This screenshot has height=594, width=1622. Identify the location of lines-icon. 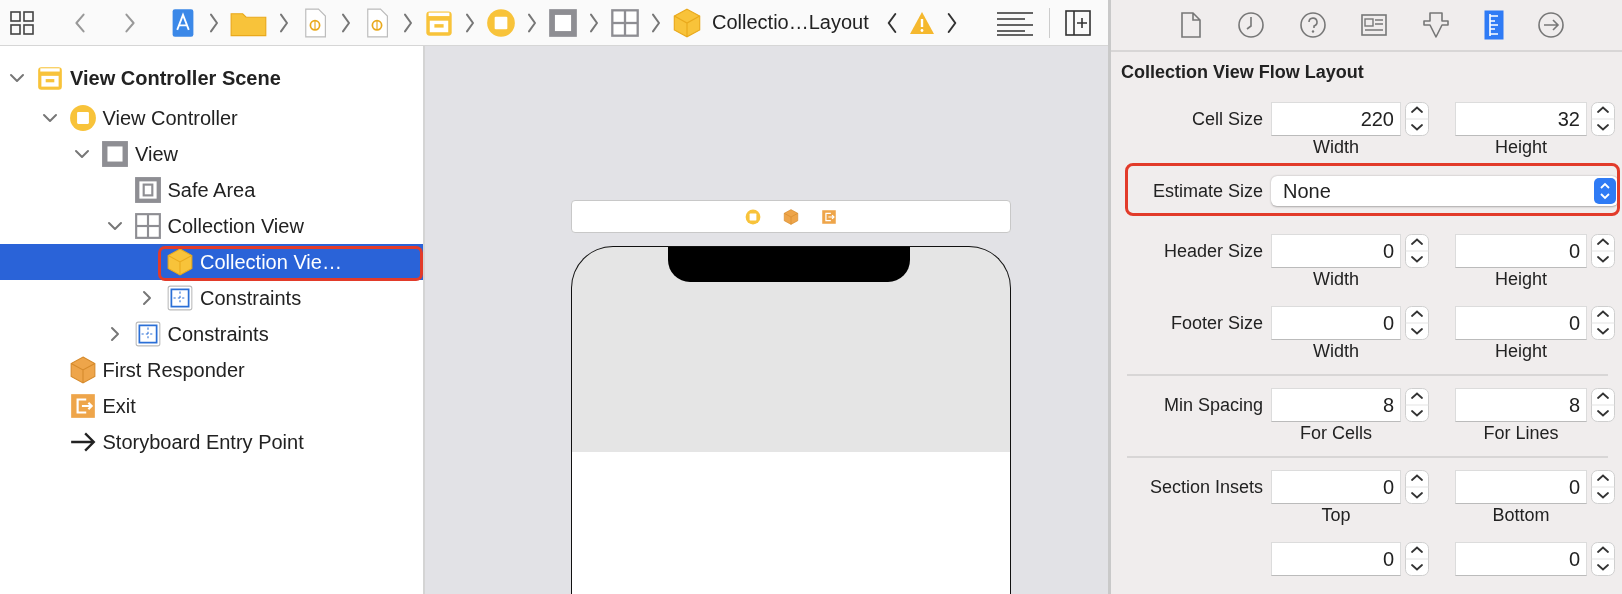
(1014, 22).